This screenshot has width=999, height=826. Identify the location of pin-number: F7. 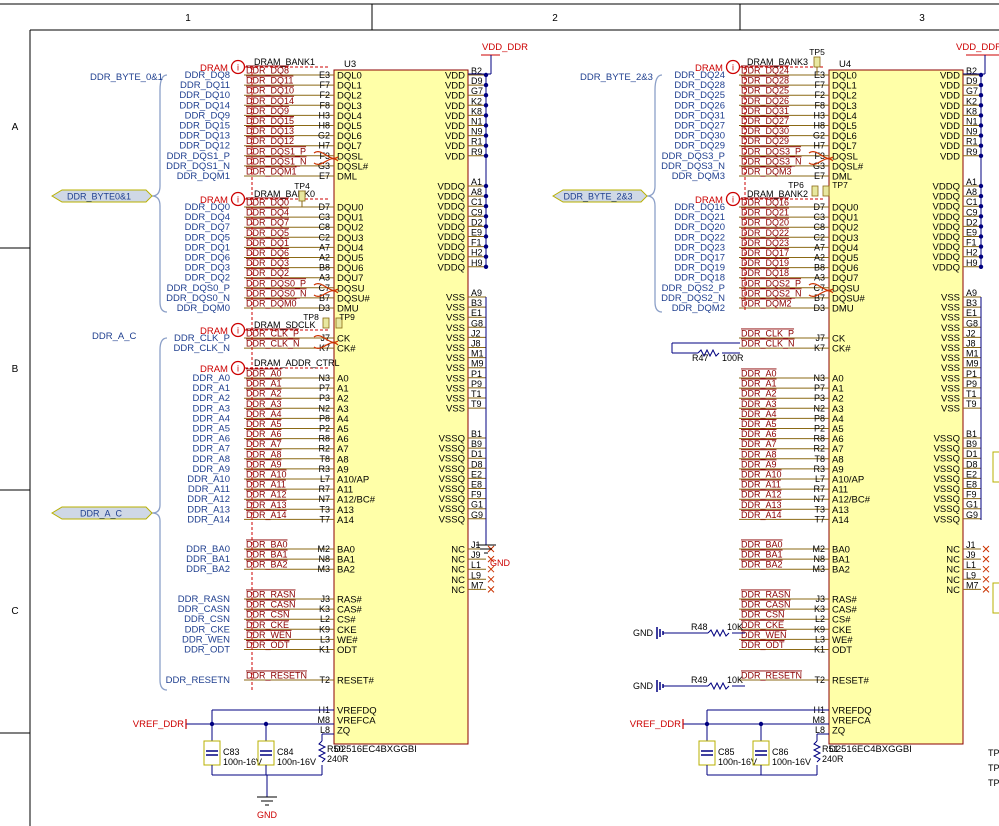
(819, 85).